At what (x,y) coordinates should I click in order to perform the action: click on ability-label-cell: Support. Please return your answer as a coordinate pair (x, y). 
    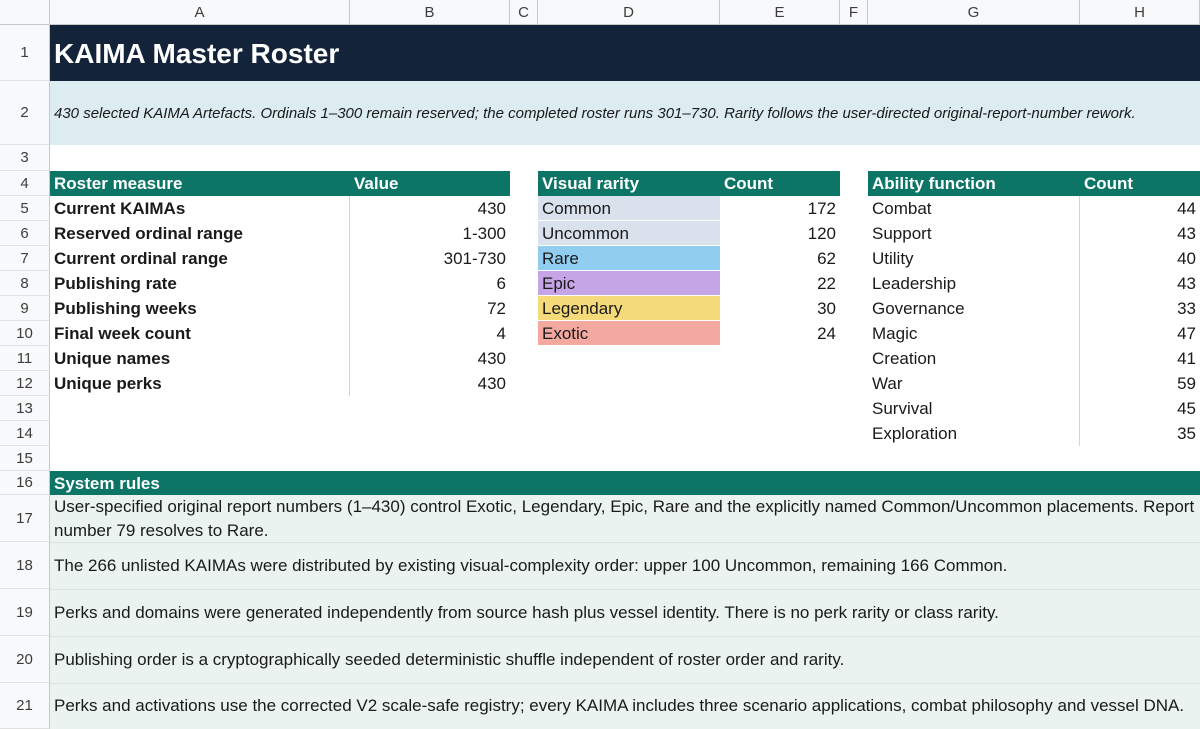
    Looking at the image, I should click on (974, 233).